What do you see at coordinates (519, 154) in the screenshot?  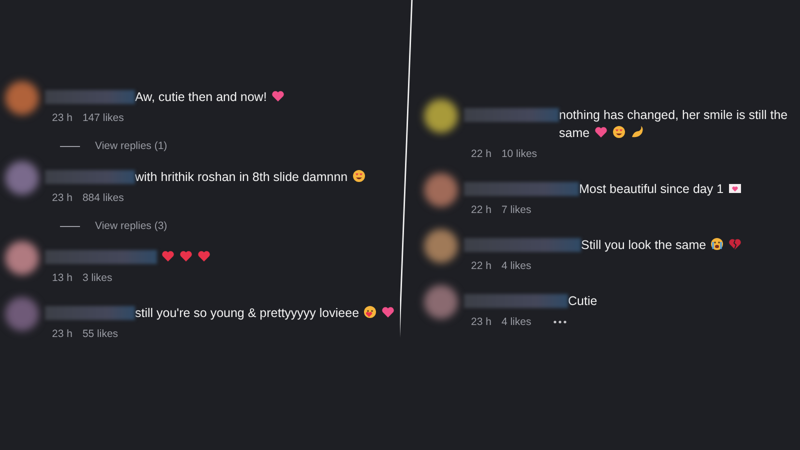 I see `likes-count: 10 likes` at bounding box center [519, 154].